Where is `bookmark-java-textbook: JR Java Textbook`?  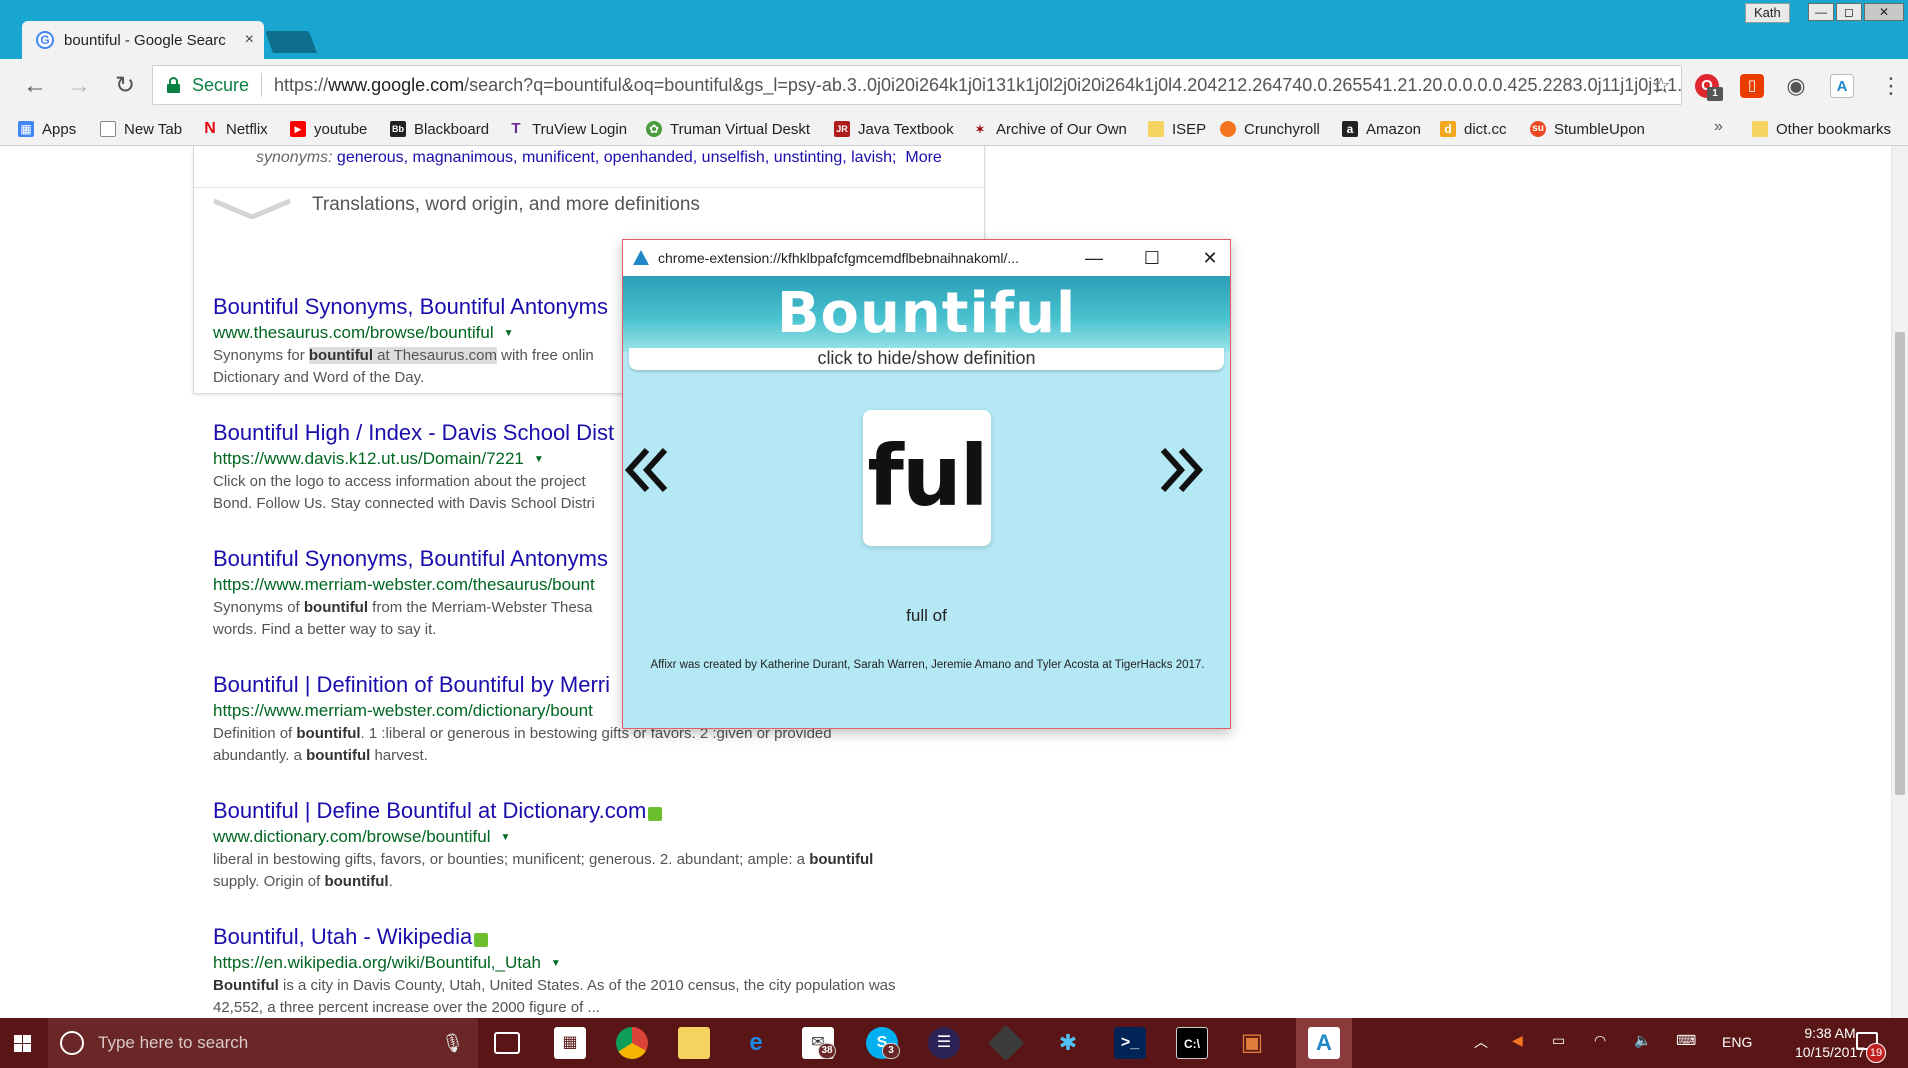
bookmark-java-textbook: JR Java Textbook is located at coordinates (894, 129).